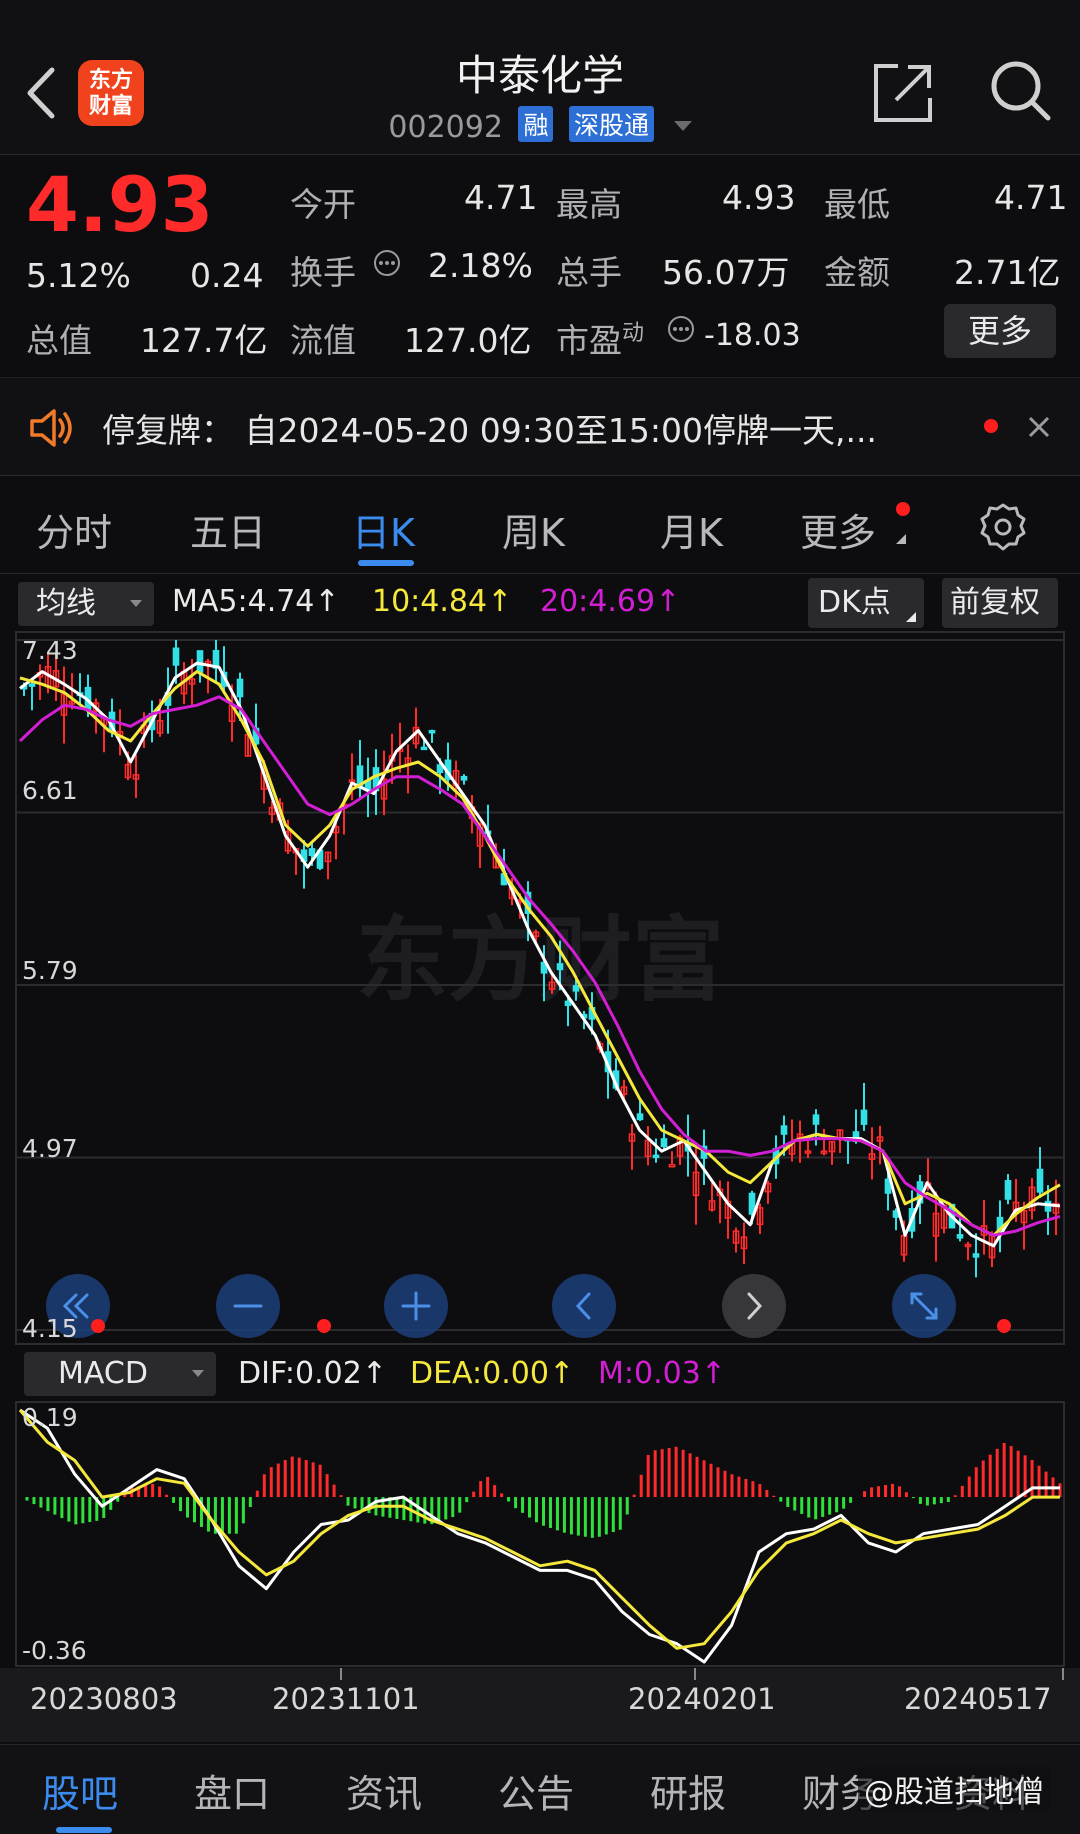 Image resolution: width=1080 pixels, height=1834 pixels. Describe the element at coordinates (691, 529) in the screenshot. I see `tab-monthly-k: 月K` at that location.